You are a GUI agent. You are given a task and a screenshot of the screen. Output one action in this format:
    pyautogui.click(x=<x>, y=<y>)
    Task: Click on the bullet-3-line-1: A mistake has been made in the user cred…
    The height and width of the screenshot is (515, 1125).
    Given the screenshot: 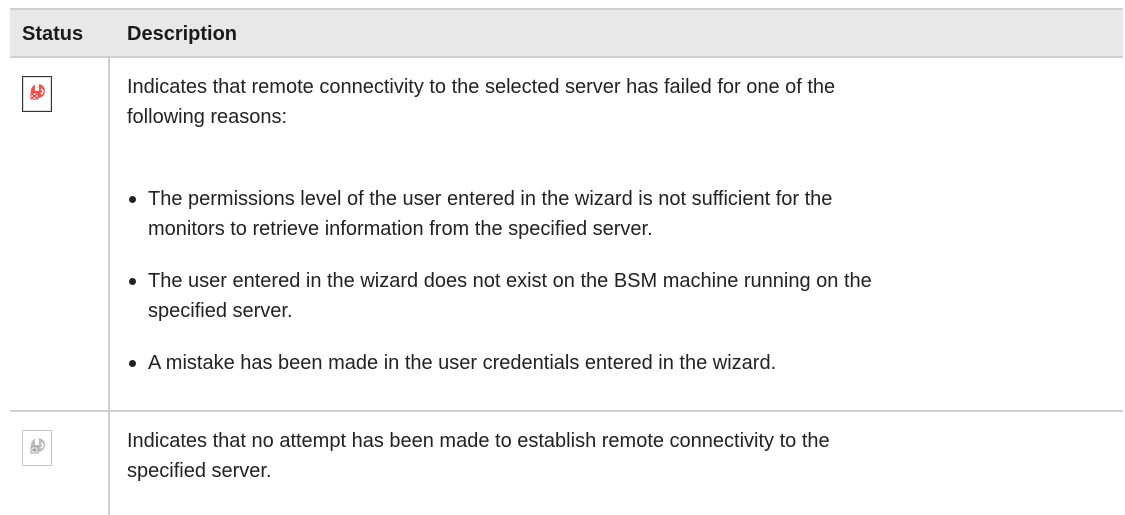 What is the action you would take?
    pyautogui.click(x=462, y=363)
    